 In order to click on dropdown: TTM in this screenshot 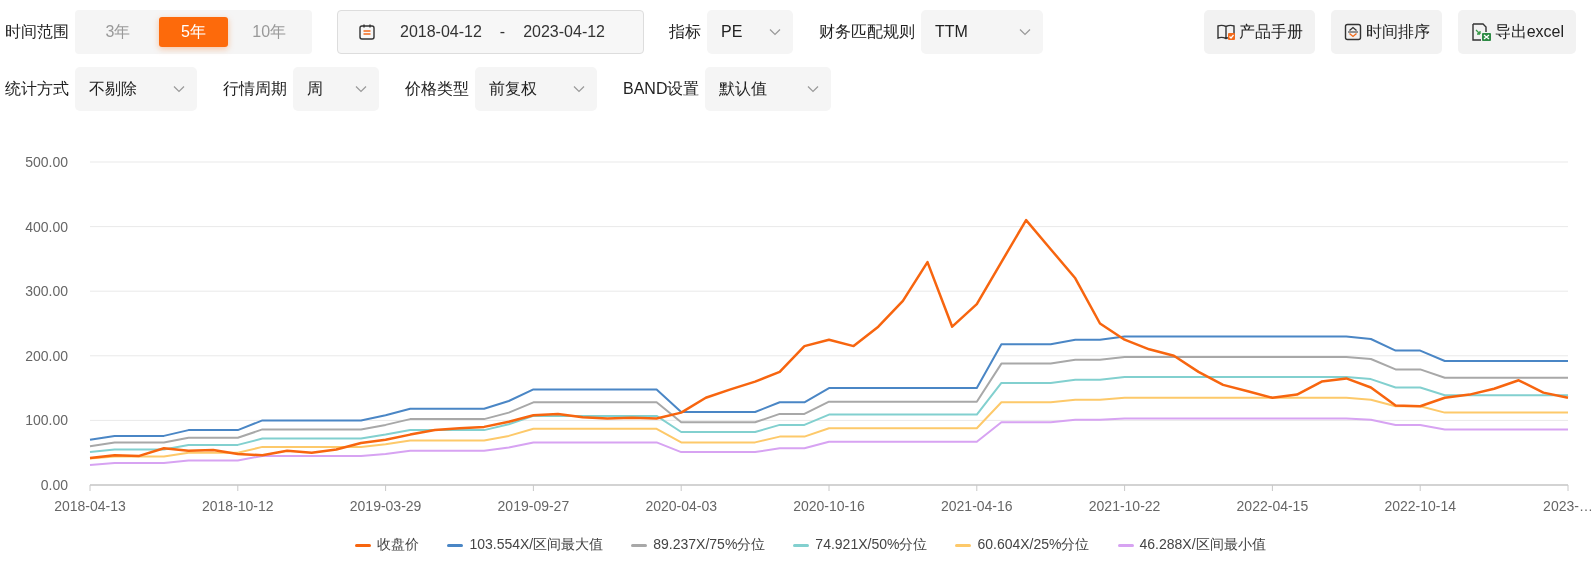, I will do `click(982, 32)`.